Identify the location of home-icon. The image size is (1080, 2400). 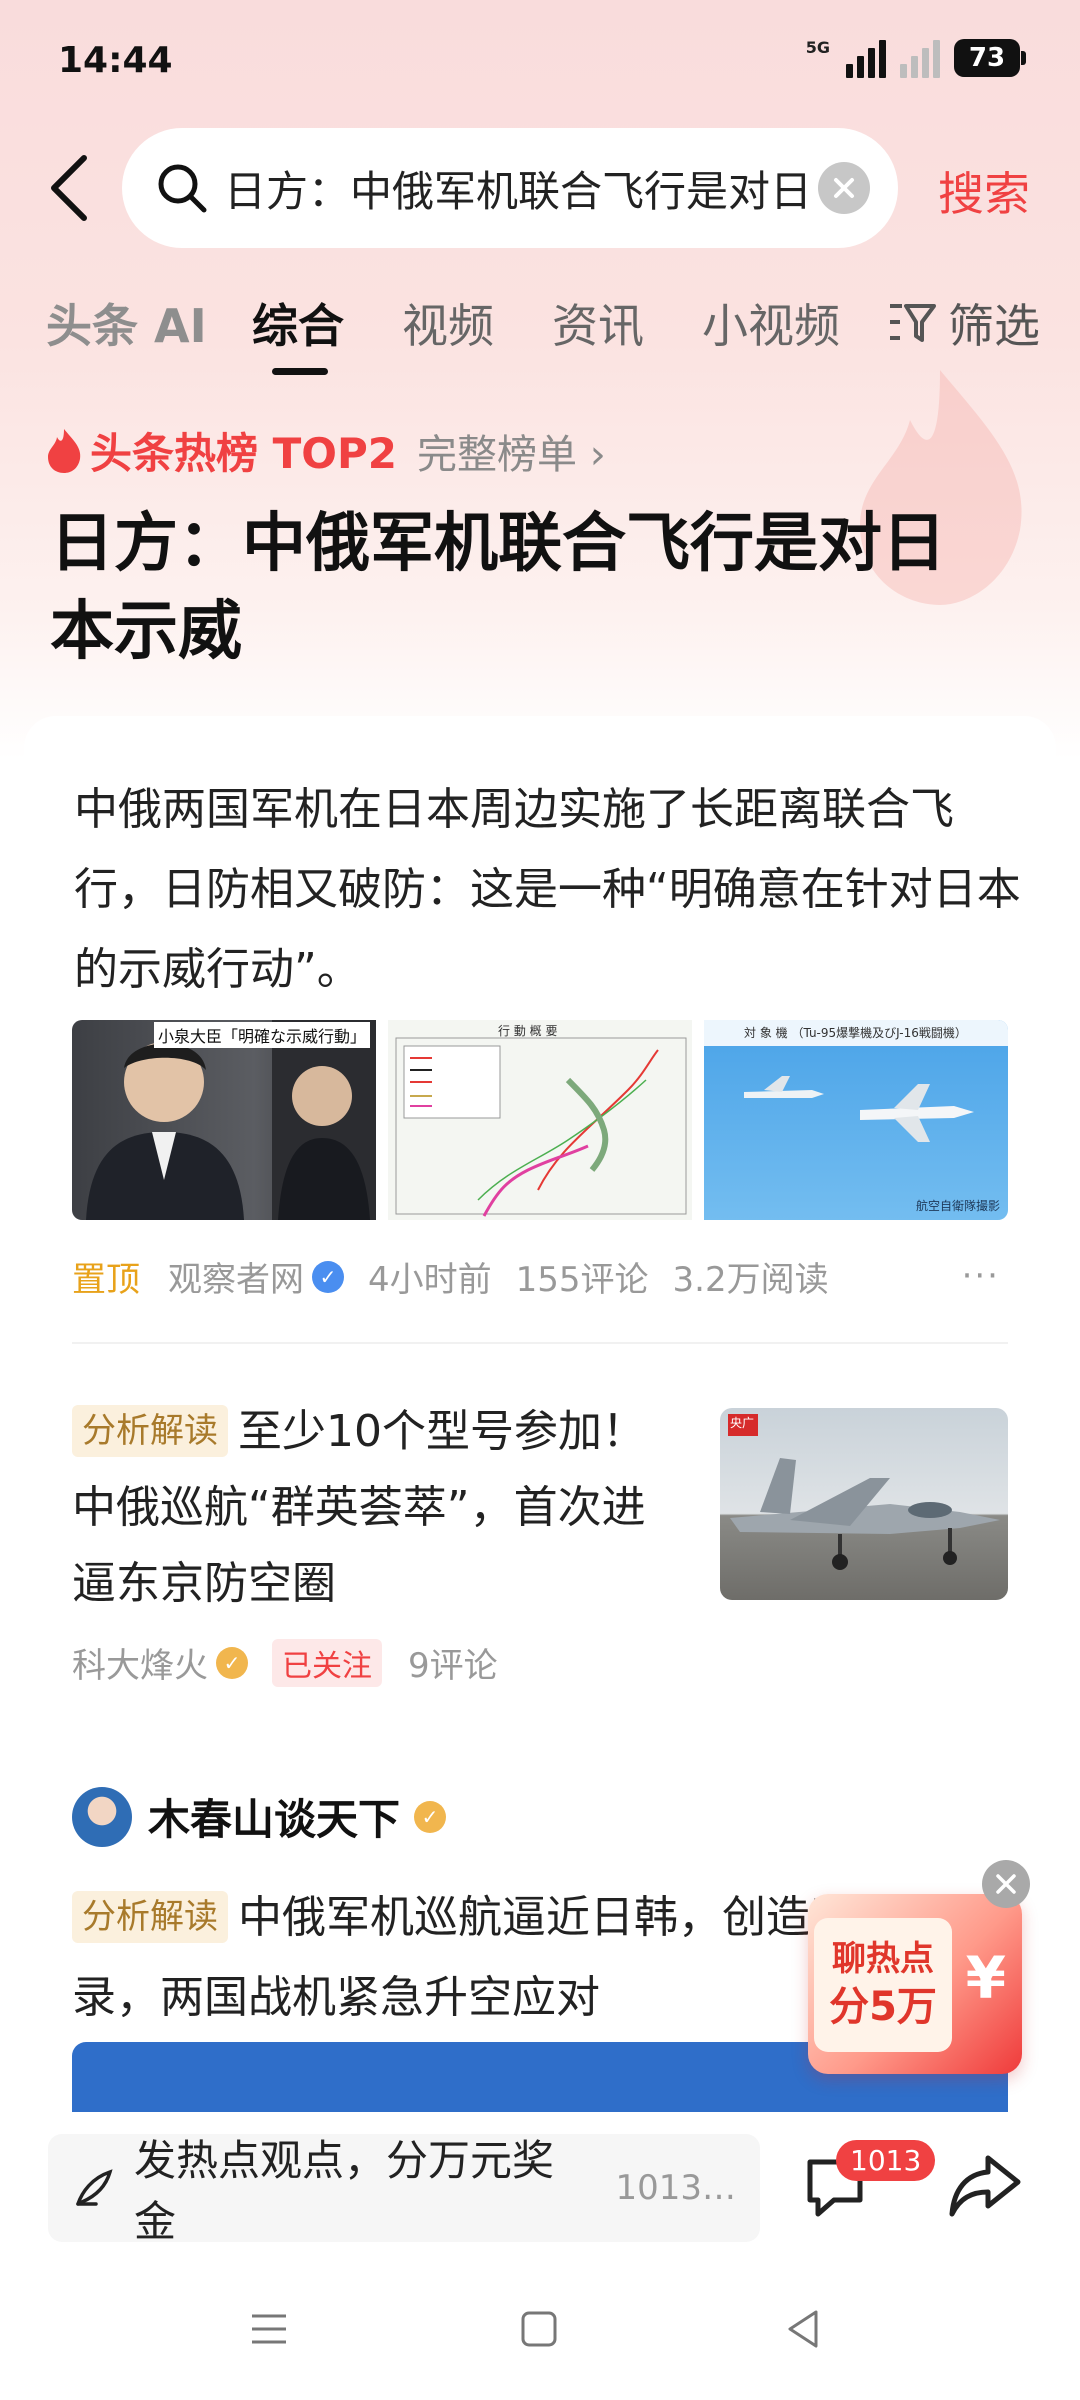
(539, 2329).